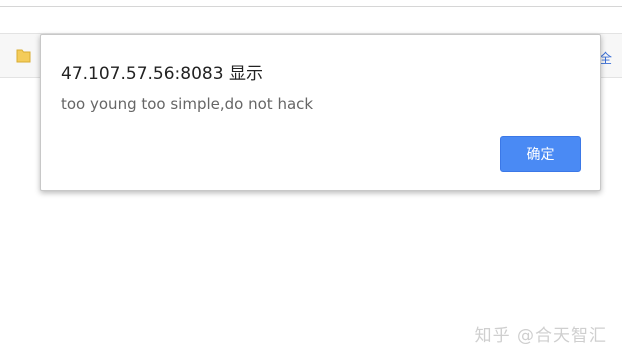  What do you see at coordinates (187, 104) in the screenshot?
I see `dialog-message: too young too simple,do not hack` at bounding box center [187, 104].